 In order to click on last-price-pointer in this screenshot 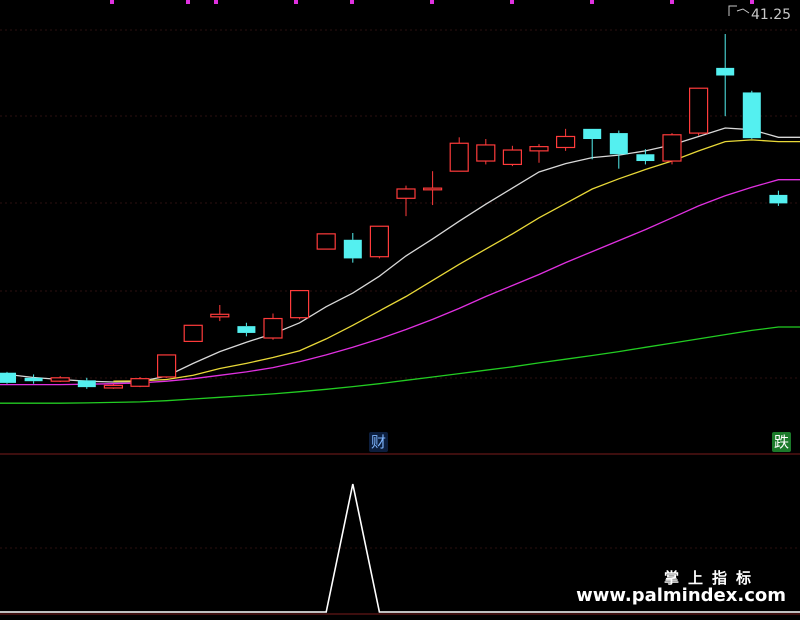, I will do `click(732, 10)`.